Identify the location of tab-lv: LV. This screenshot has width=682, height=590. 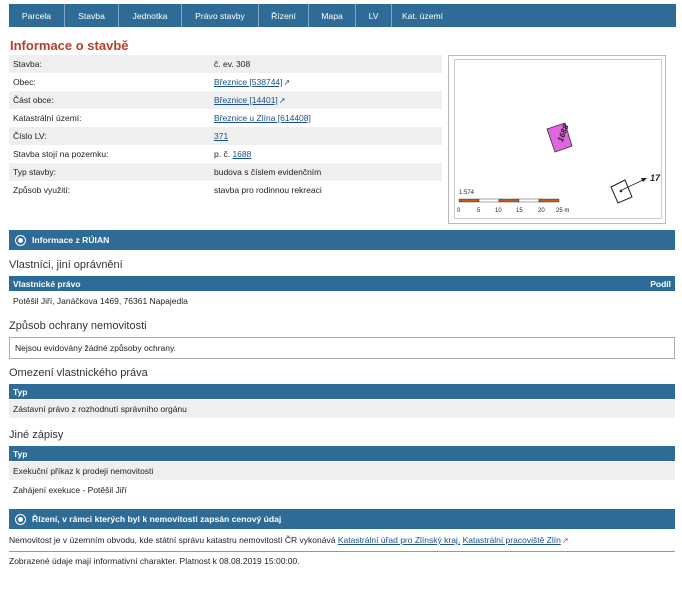
(374, 15).